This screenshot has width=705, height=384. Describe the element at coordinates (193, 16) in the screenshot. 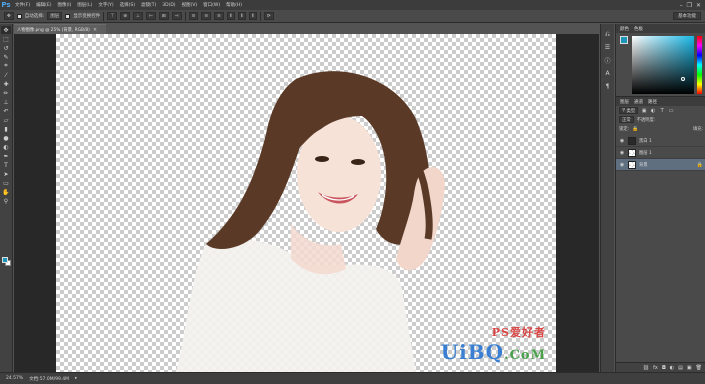

I see `distribute-top-button: ≡` at that location.